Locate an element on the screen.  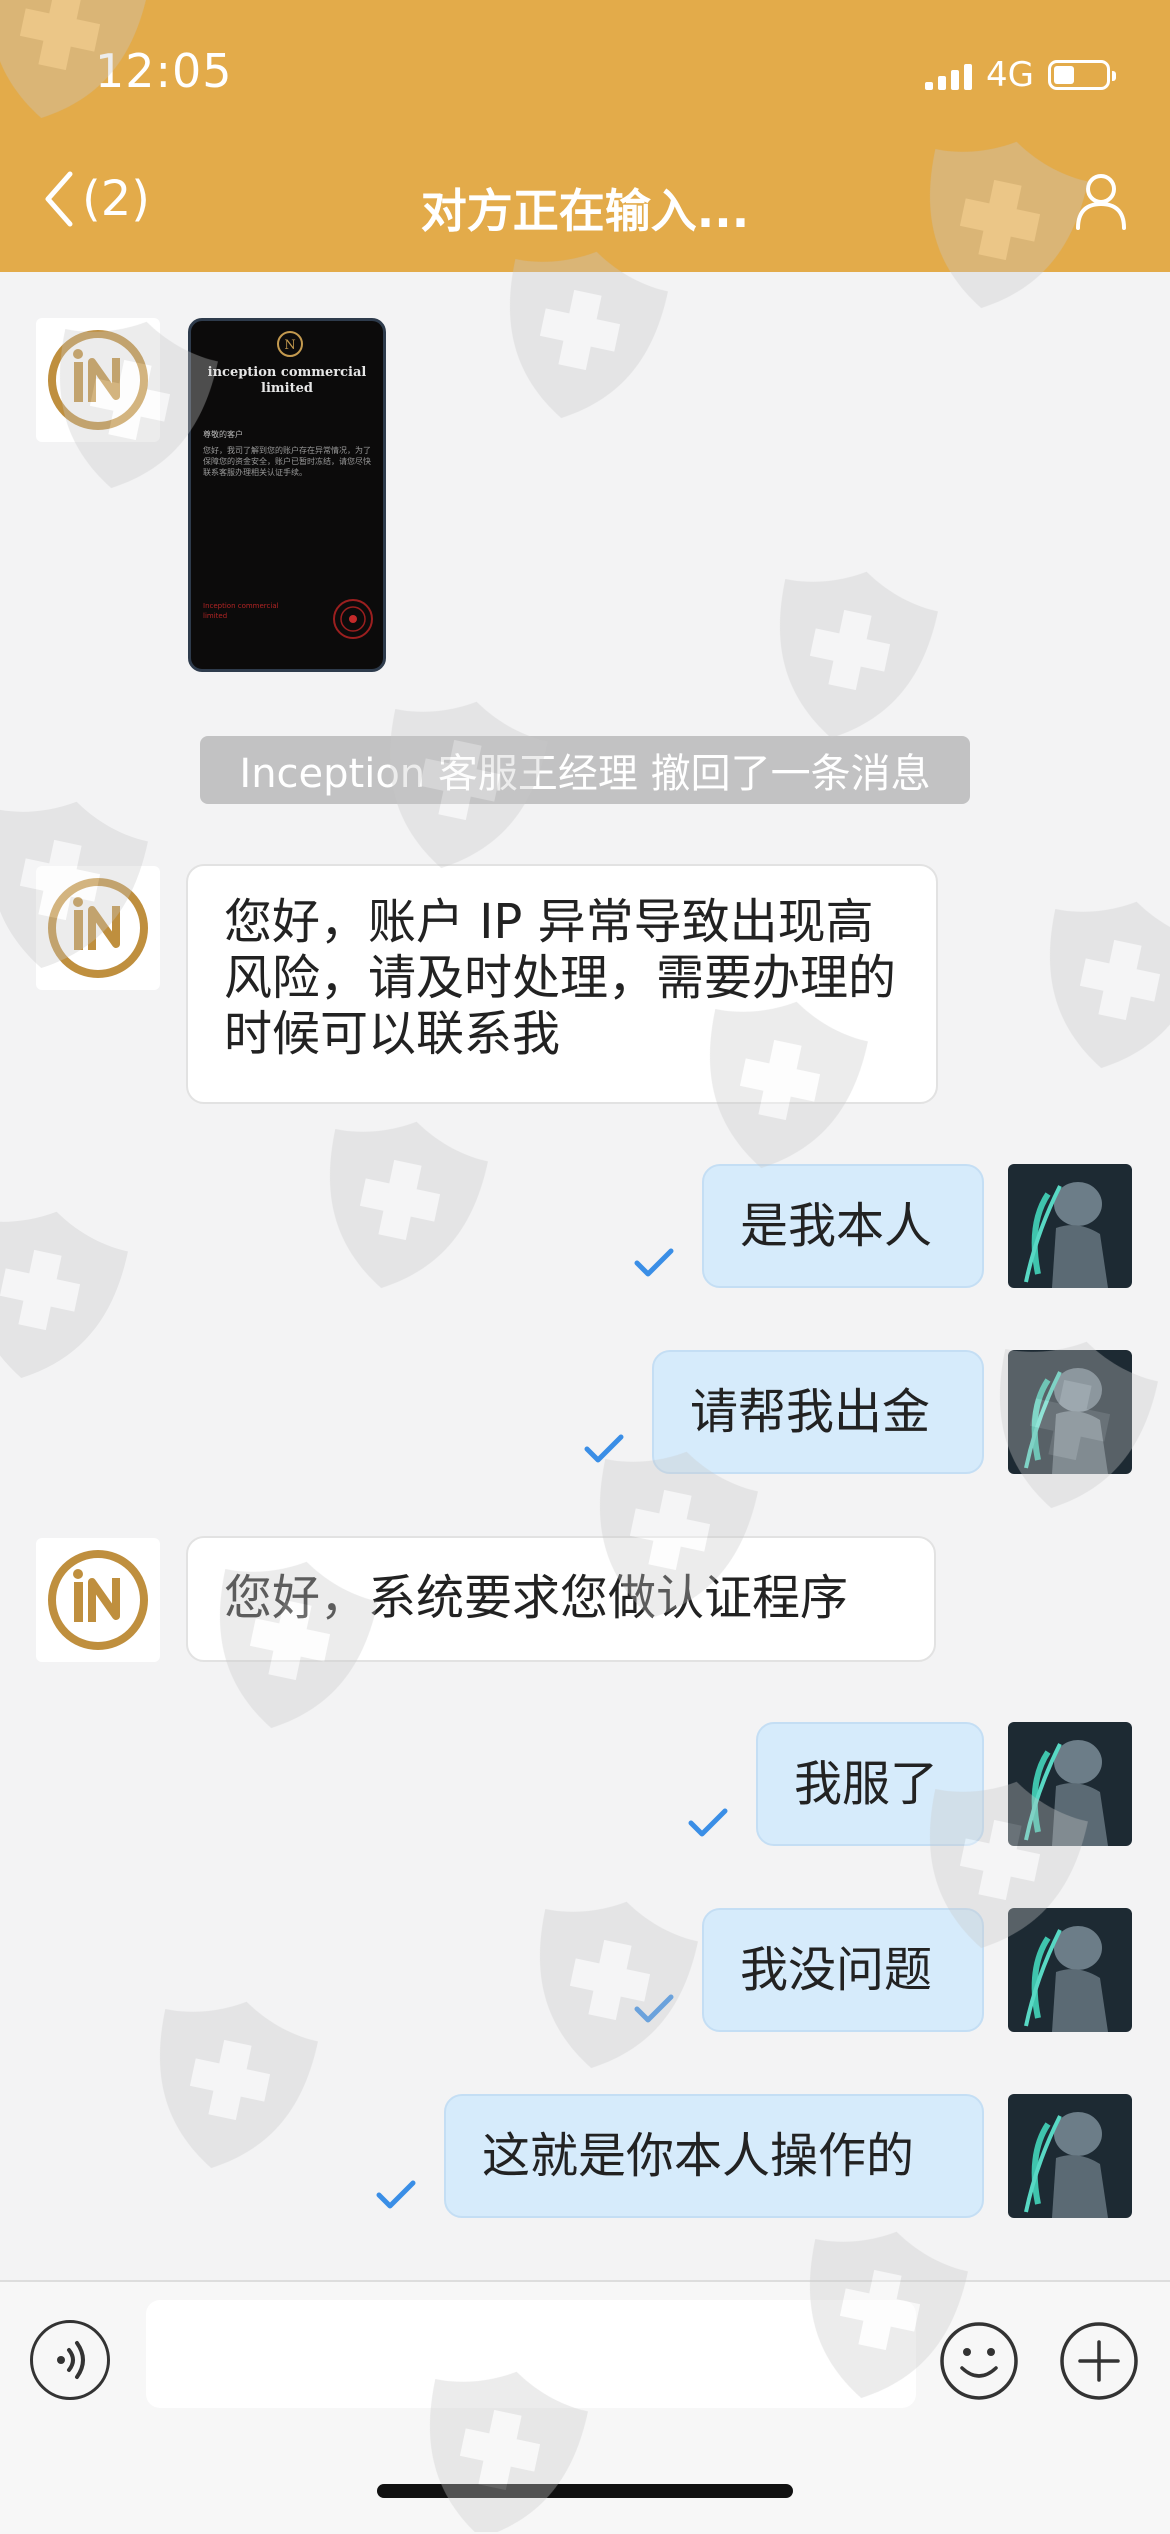
message-bubble: 您好，系统要求您做认证程序 is located at coordinates (561, 1599).